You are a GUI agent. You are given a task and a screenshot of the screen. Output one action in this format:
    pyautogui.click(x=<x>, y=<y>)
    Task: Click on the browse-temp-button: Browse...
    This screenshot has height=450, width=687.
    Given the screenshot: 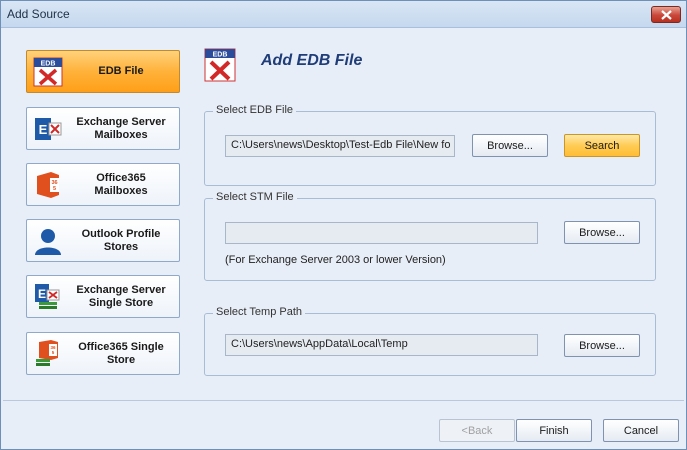 What is the action you would take?
    pyautogui.click(x=602, y=345)
    